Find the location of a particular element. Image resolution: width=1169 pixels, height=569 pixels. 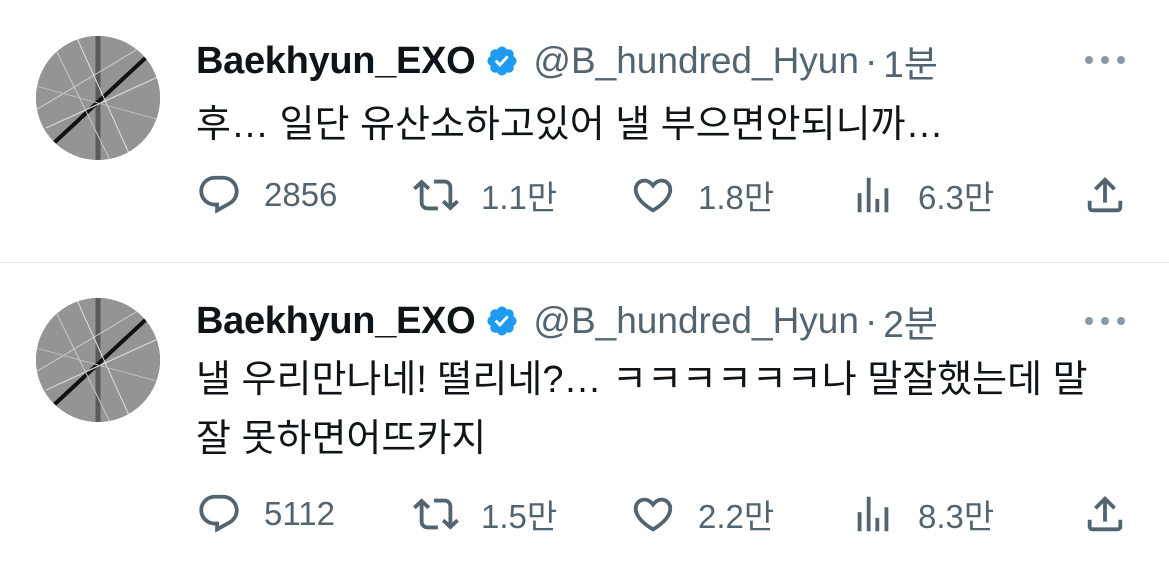

views-count: 6.3만 is located at coordinates (956, 197).